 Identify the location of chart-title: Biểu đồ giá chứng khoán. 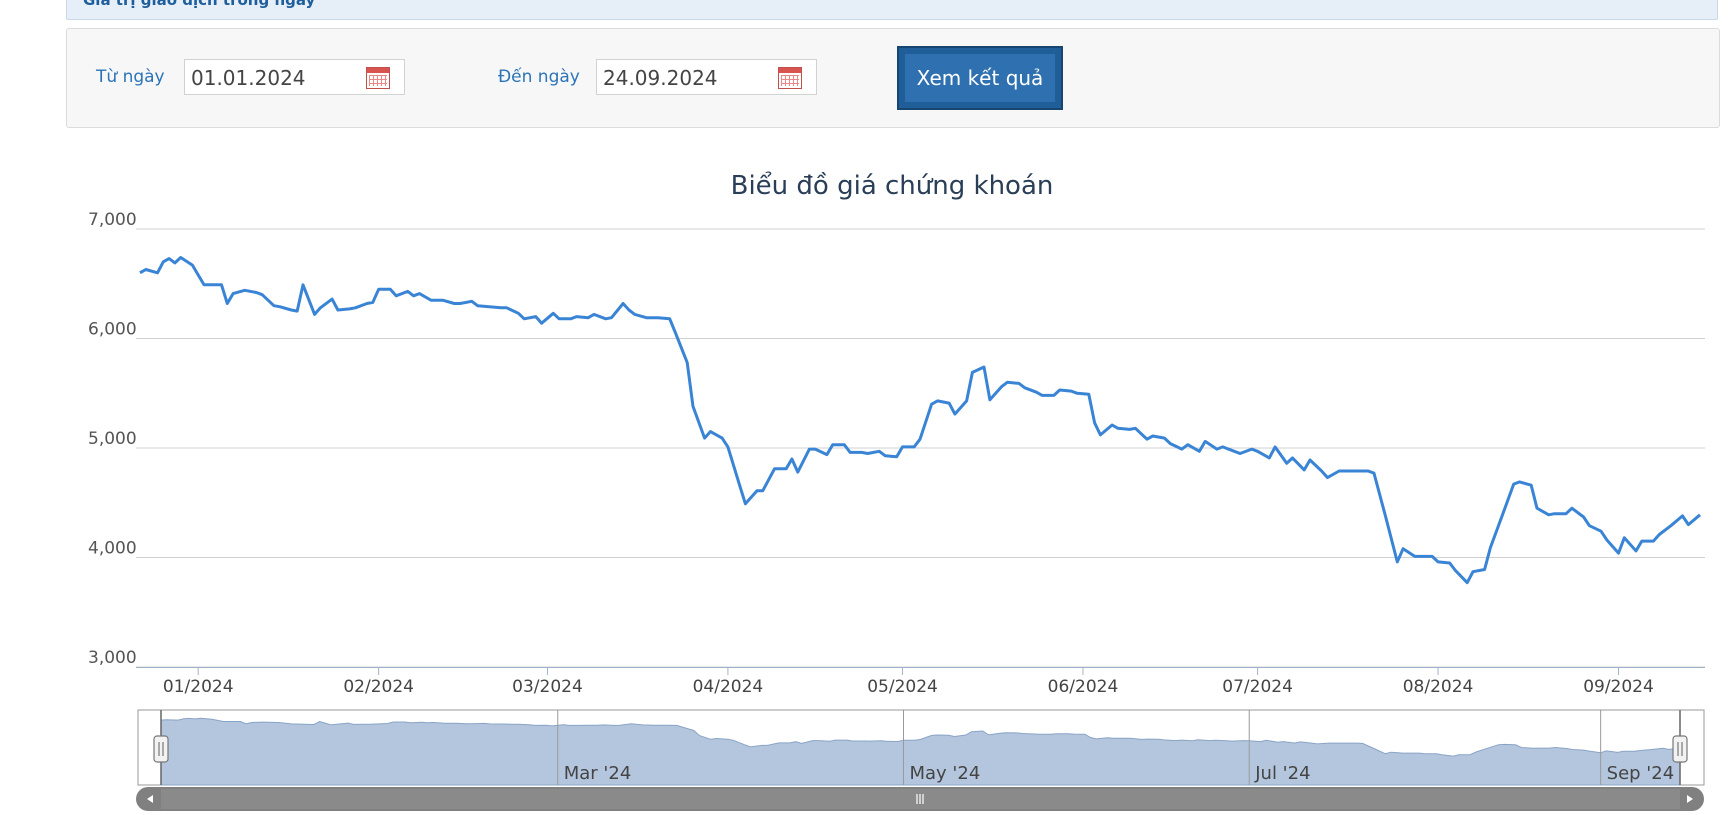
(892, 185).